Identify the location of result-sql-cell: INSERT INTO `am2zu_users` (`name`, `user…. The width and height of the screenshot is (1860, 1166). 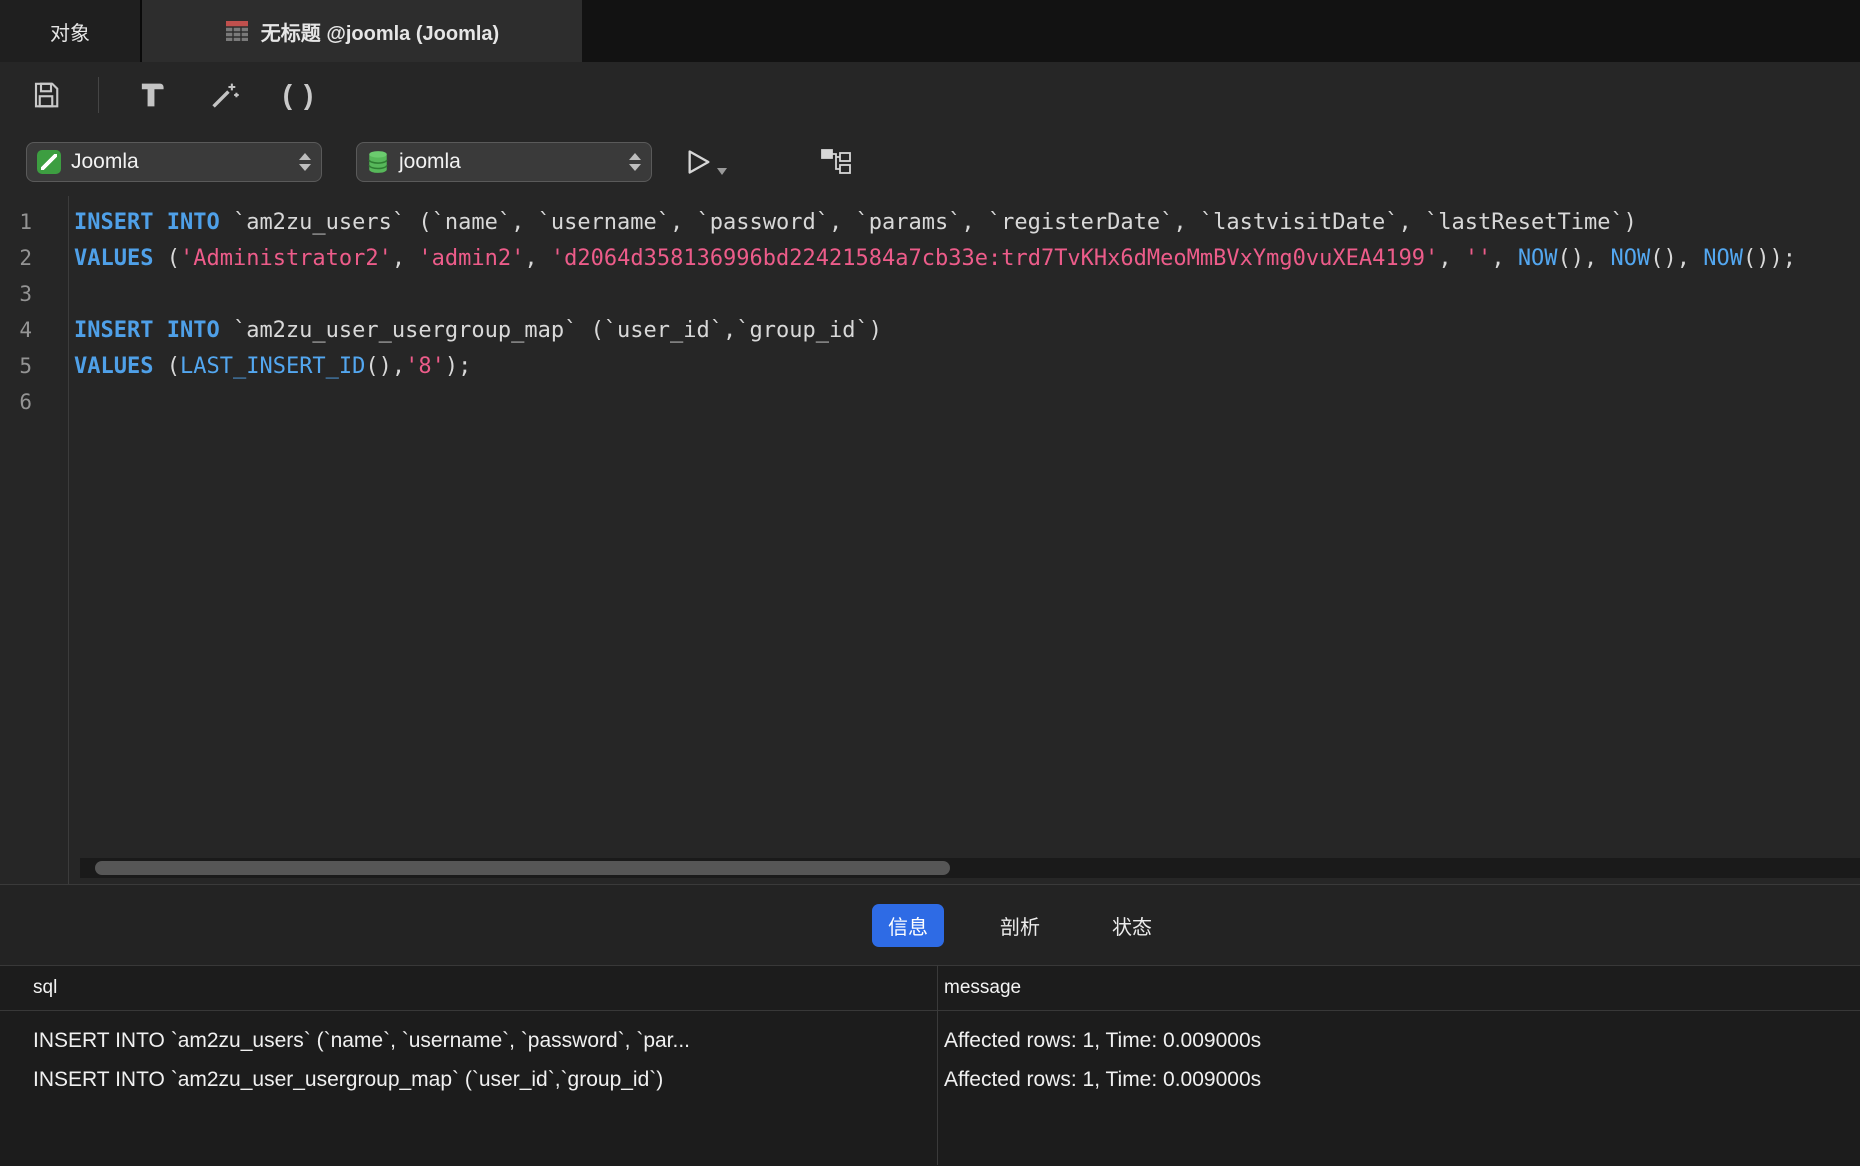
(362, 1040).